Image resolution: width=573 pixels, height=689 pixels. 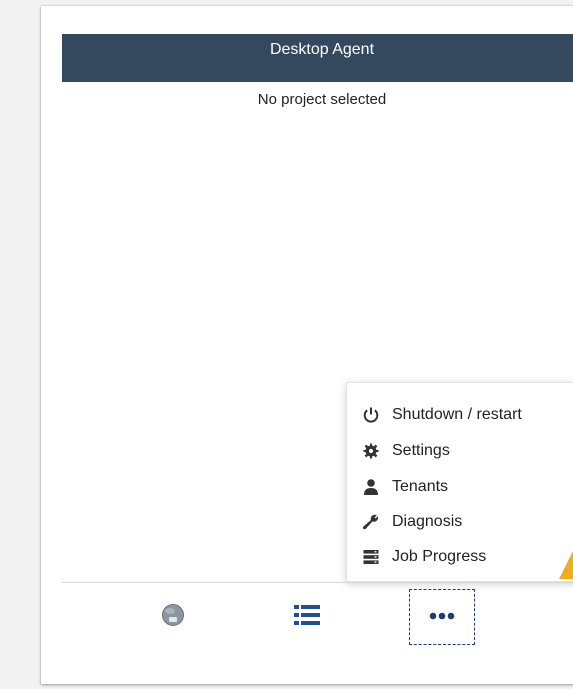 What do you see at coordinates (566, 565) in the screenshot?
I see `menu-pointer-caret` at bounding box center [566, 565].